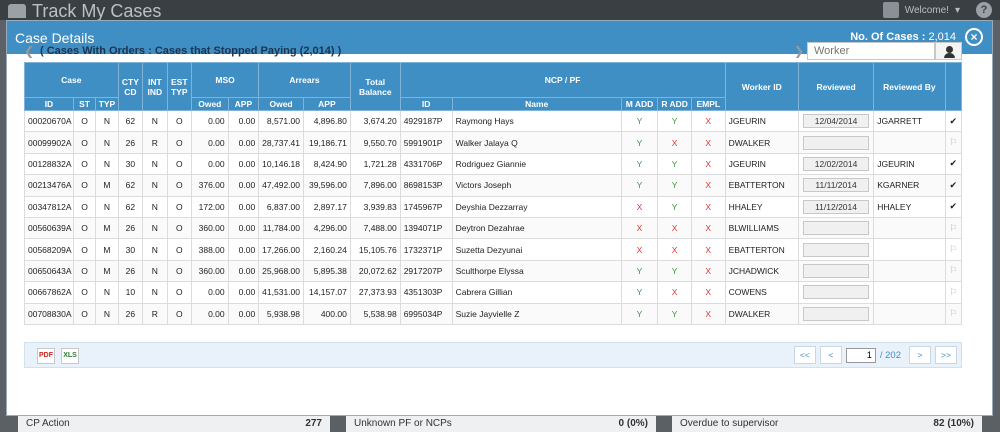 The image size is (1000, 432). I want to click on next-category-icon: ❯, so click(799, 51).